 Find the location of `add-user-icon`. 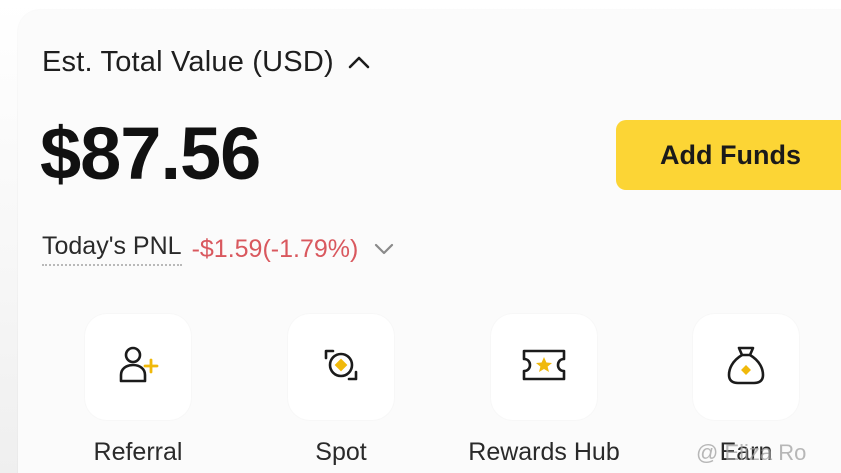

add-user-icon is located at coordinates (138, 367).